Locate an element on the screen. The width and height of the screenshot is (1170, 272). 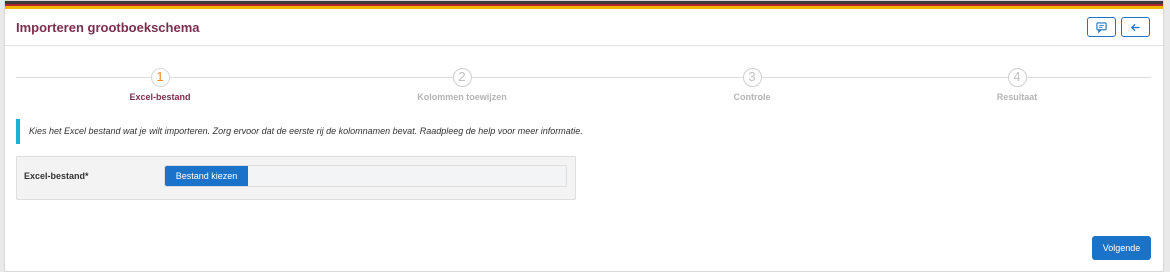
file-input: Bestand kiezen is located at coordinates (365, 176).